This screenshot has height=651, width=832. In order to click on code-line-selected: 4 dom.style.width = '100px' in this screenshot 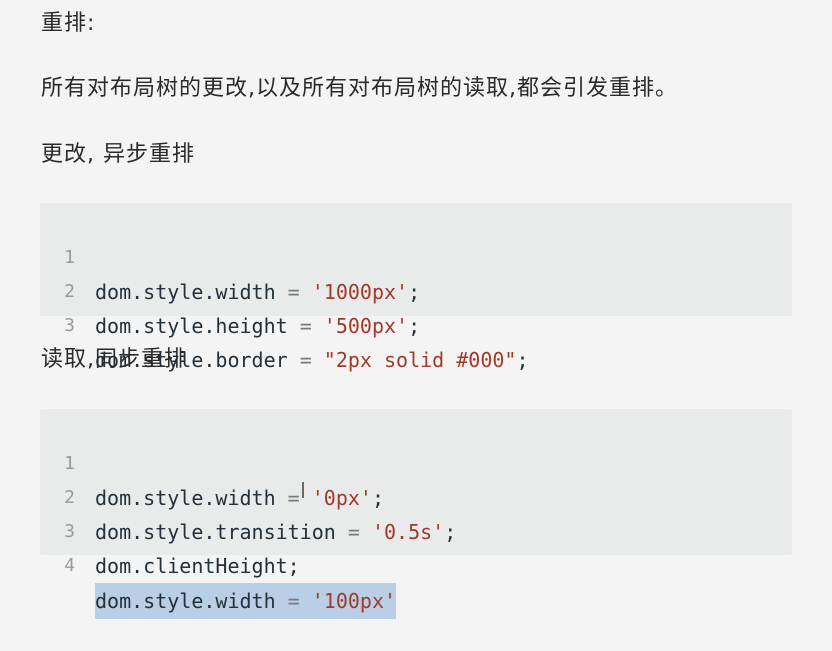, I will do `click(218, 567)`.